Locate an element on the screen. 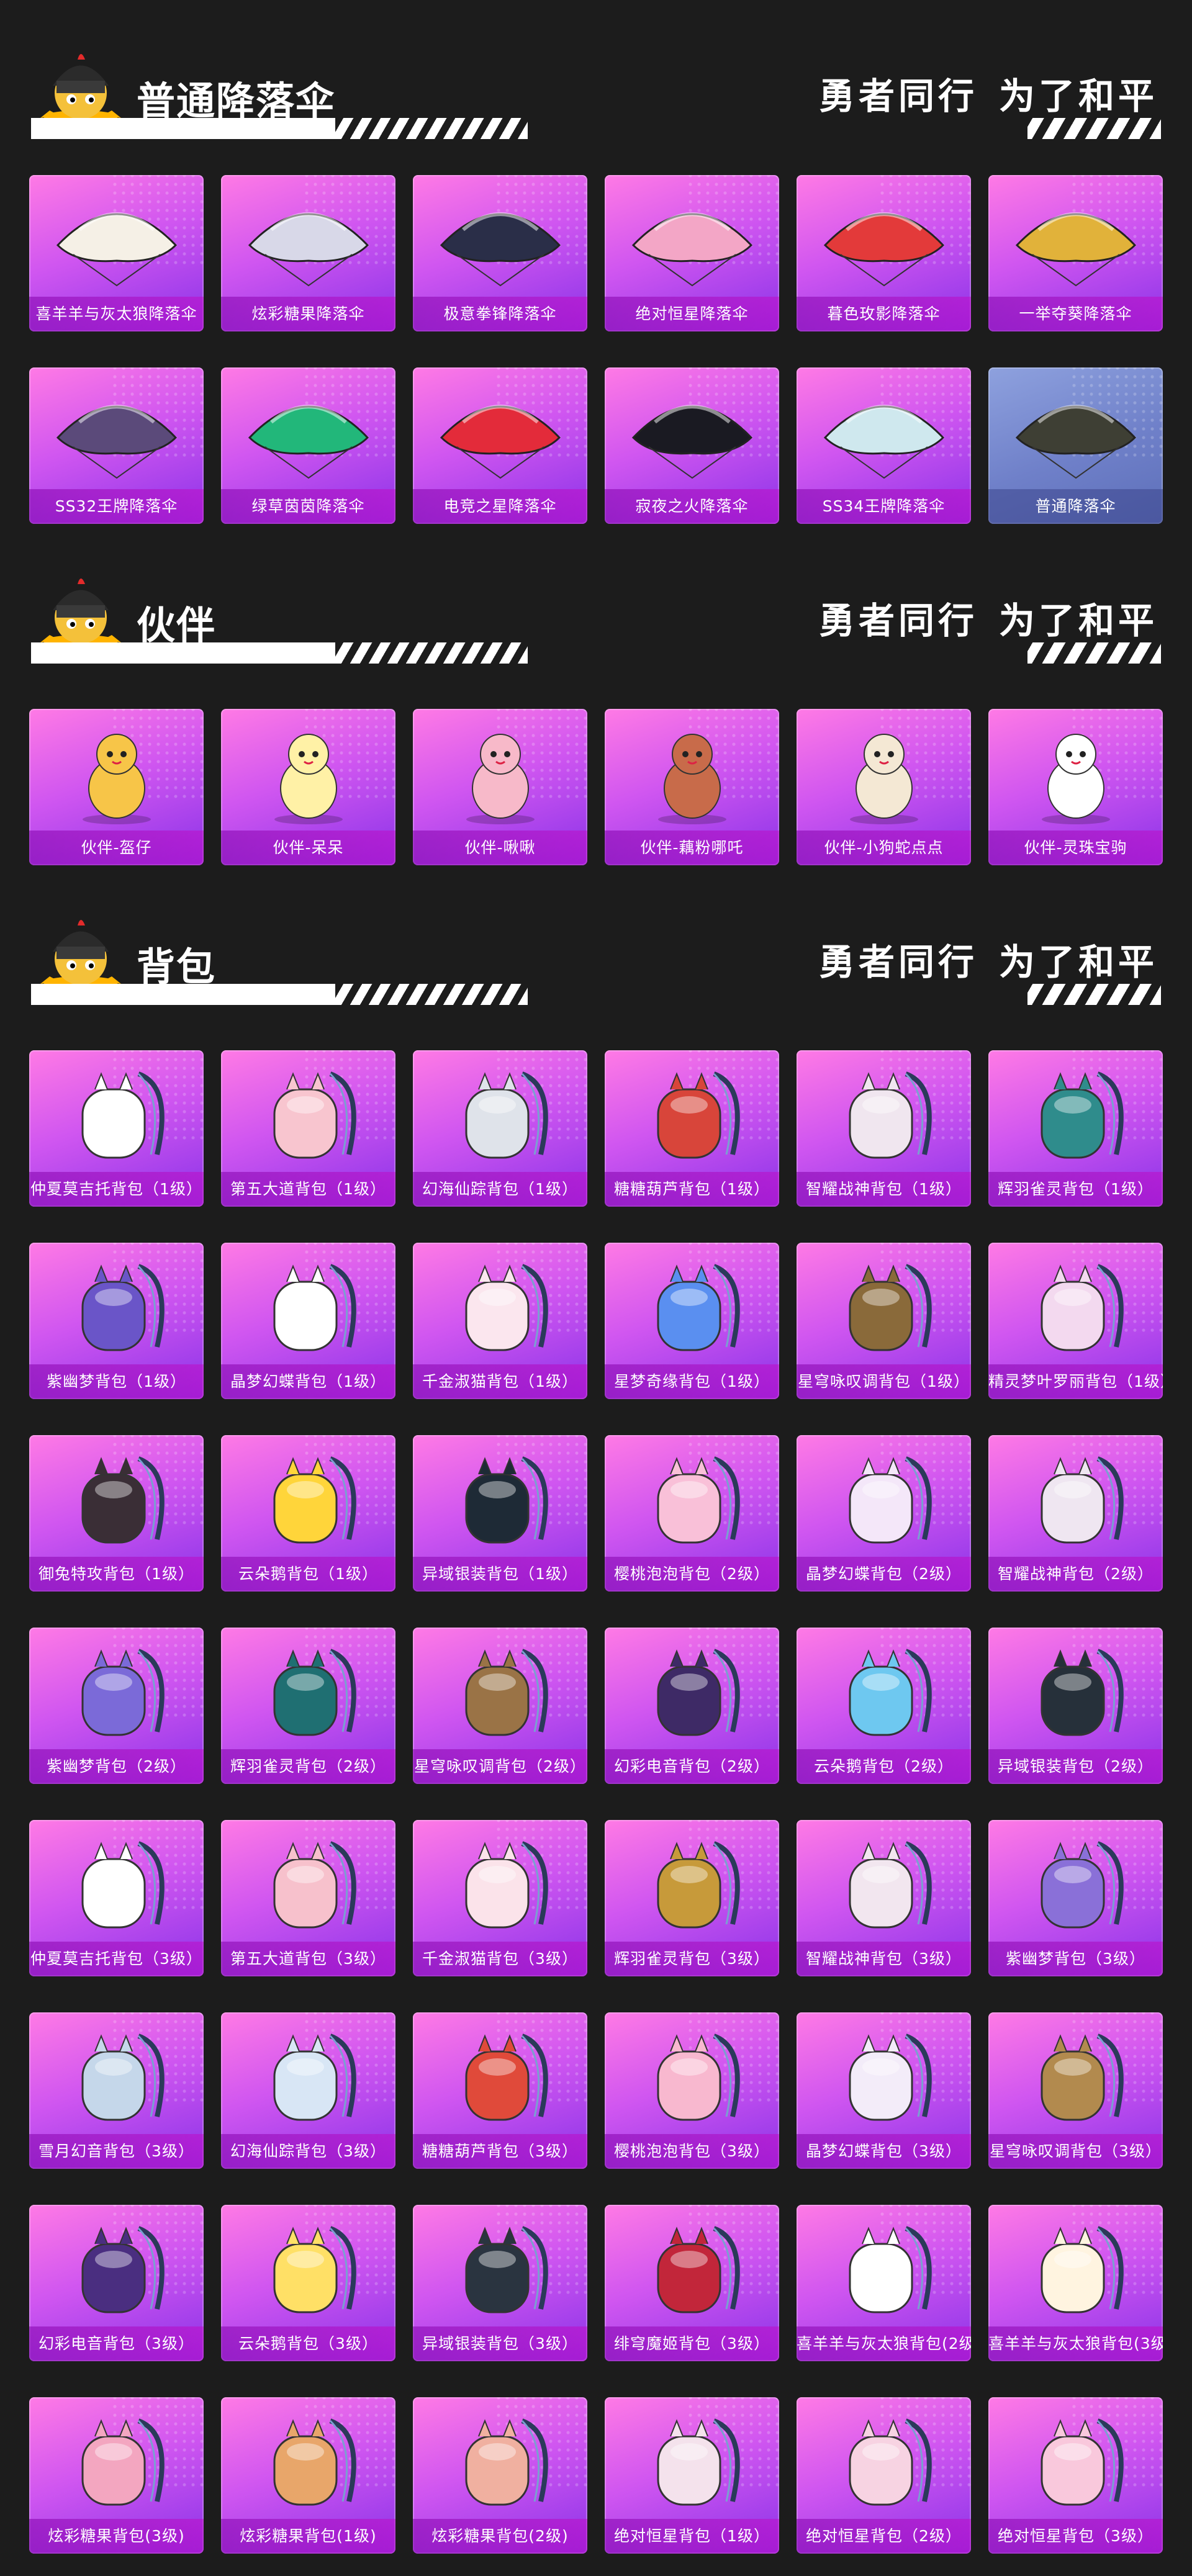 The image size is (1192, 2576). item-label: 千金淑猫背包（1级） is located at coordinates (500, 1381).